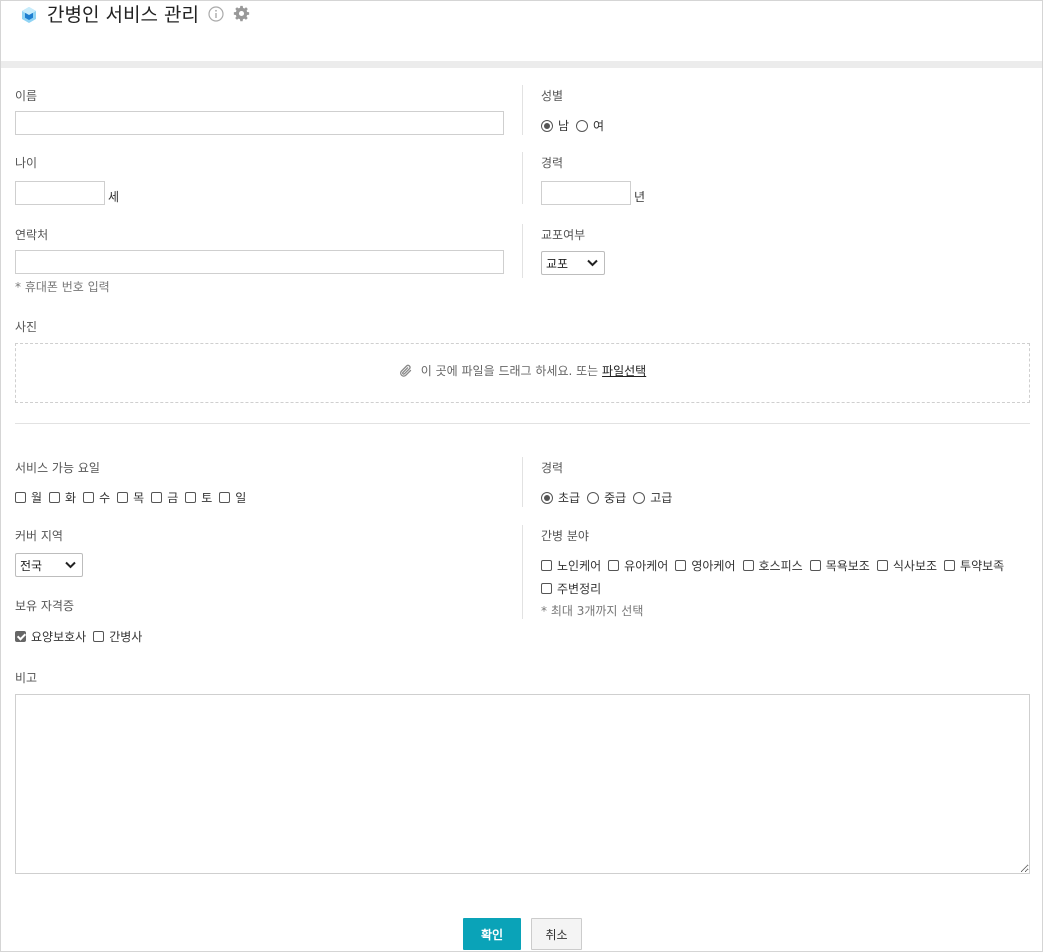 The image size is (1043, 952). Describe the element at coordinates (241, 13) in the screenshot. I see `gear-icon` at that location.